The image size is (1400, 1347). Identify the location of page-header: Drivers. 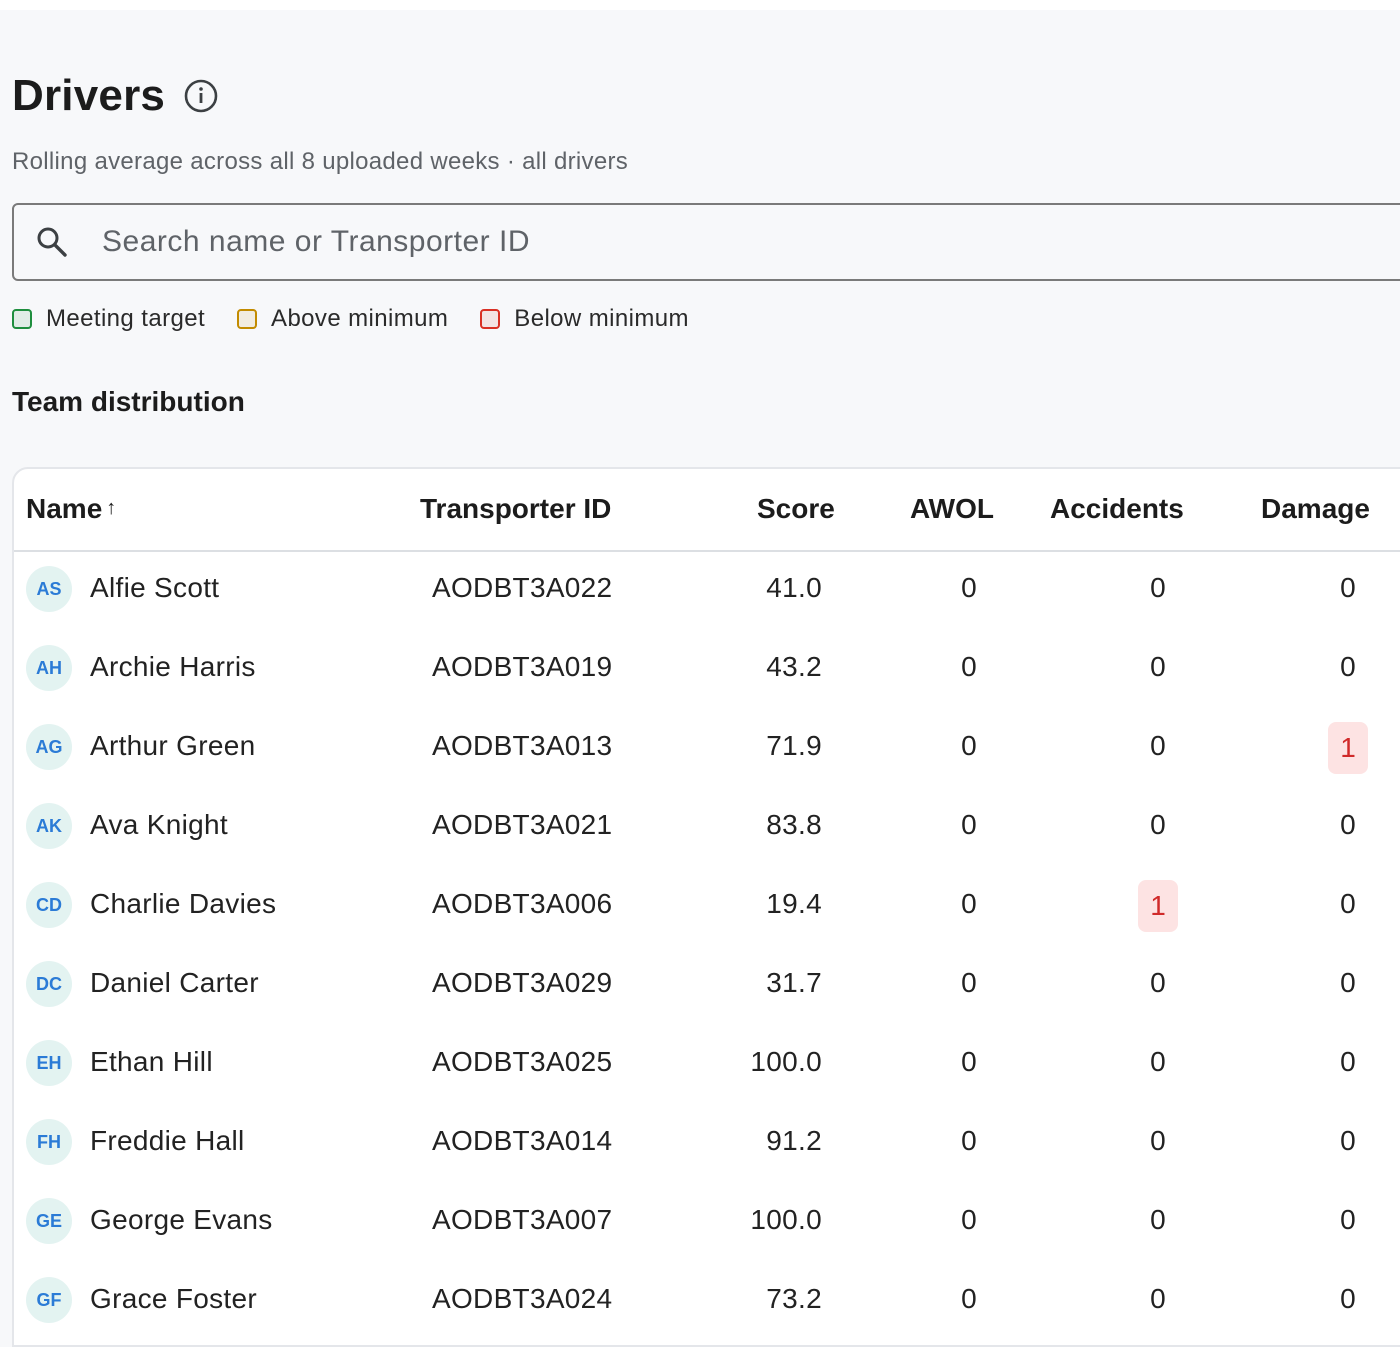
(115, 96).